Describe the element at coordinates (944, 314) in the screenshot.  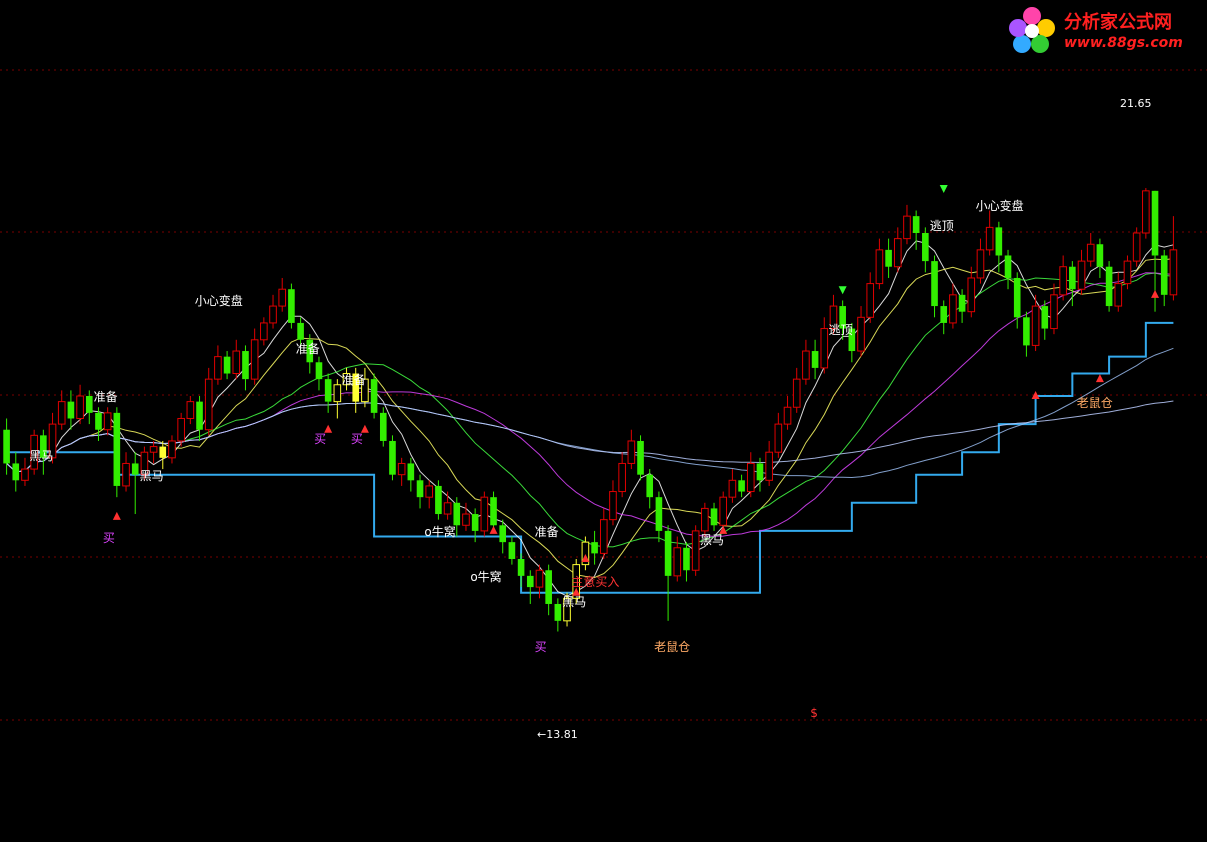
I see `candle-body` at that location.